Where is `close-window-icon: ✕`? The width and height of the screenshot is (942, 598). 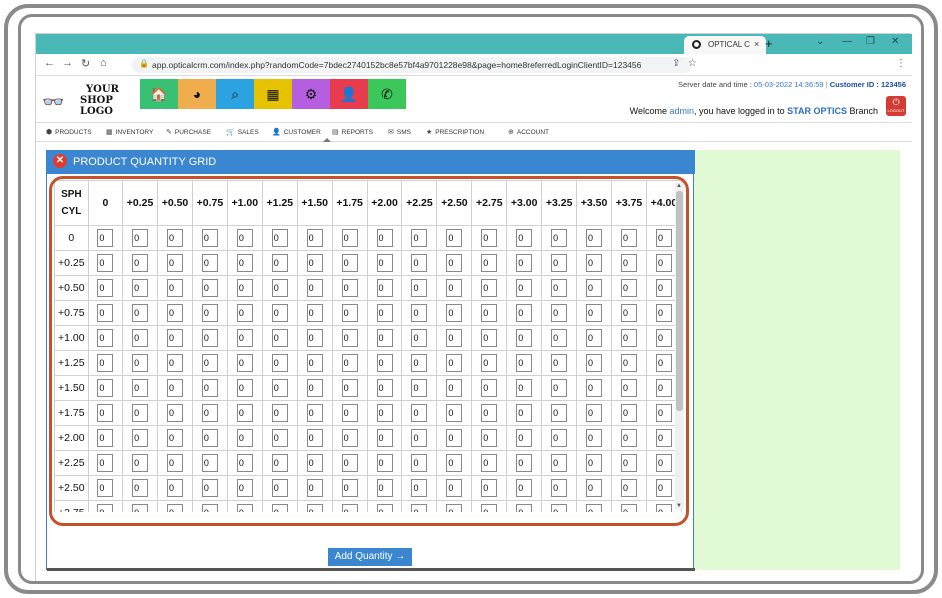
close-window-icon: ✕ is located at coordinates (895, 41).